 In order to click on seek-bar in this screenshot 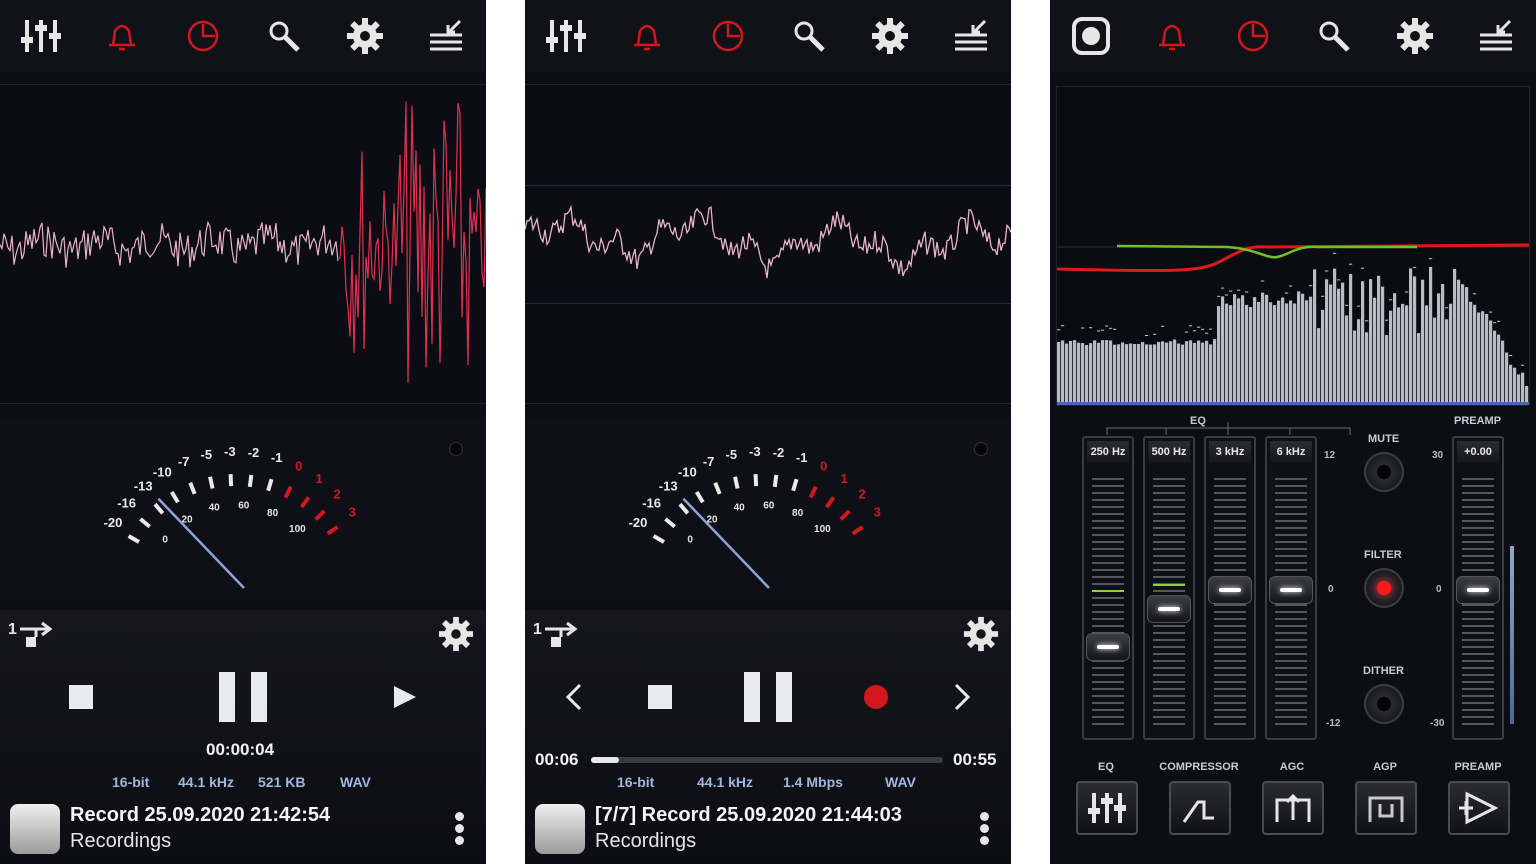, I will do `click(767, 760)`.